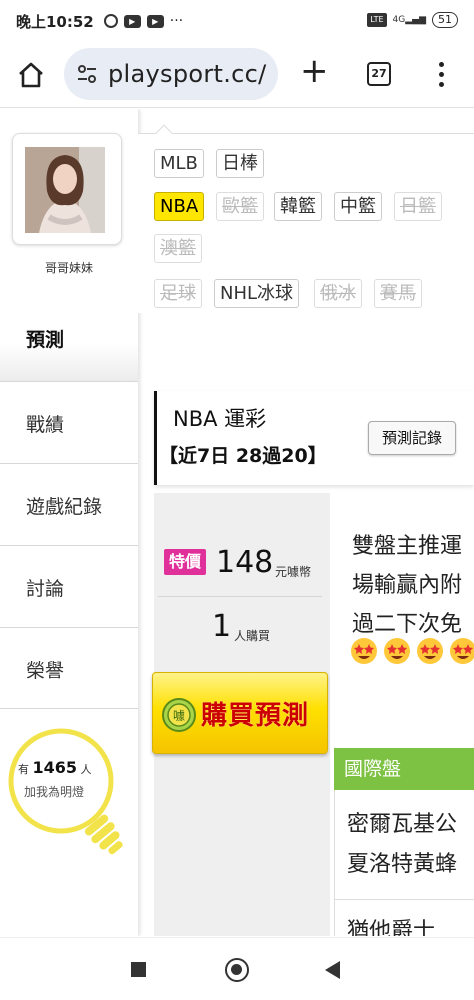  Describe the element at coordinates (314, 71) in the screenshot. I see `new-tab-icon: +` at that location.